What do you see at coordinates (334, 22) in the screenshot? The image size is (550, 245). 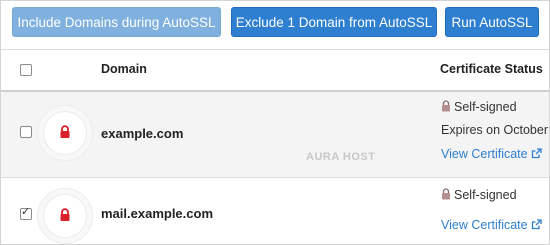 I see `exclude-domain-button: Exclude 1 Domain from AutoSSL` at bounding box center [334, 22].